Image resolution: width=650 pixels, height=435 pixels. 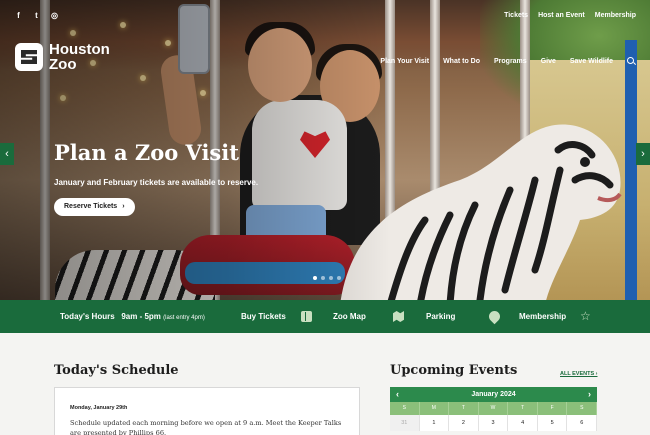 What do you see at coordinates (589, 394) in the screenshot?
I see `calendar-next-button: ›` at bounding box center [589, 394].